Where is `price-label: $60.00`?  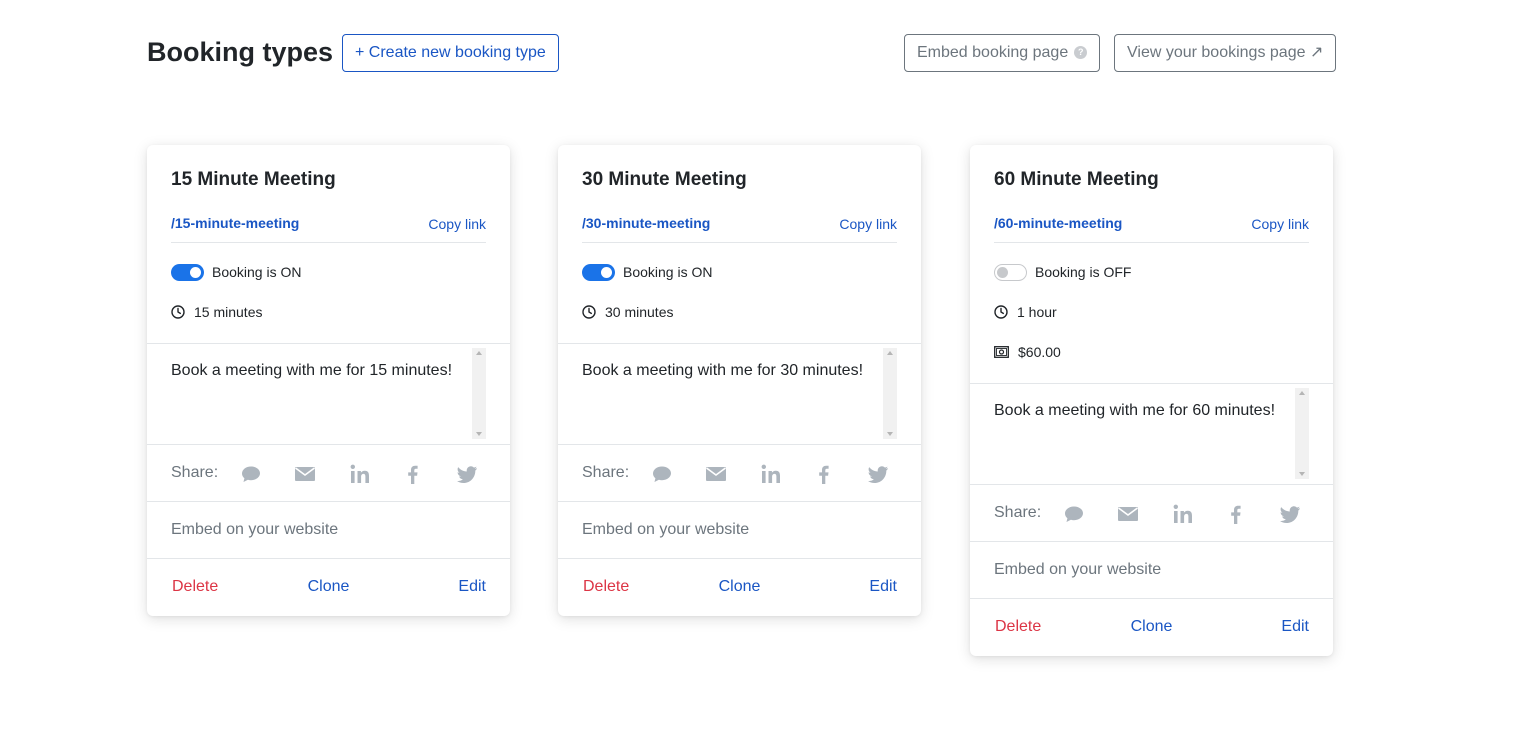
price-label: $60.00 is located at coordinates (1039, 352).